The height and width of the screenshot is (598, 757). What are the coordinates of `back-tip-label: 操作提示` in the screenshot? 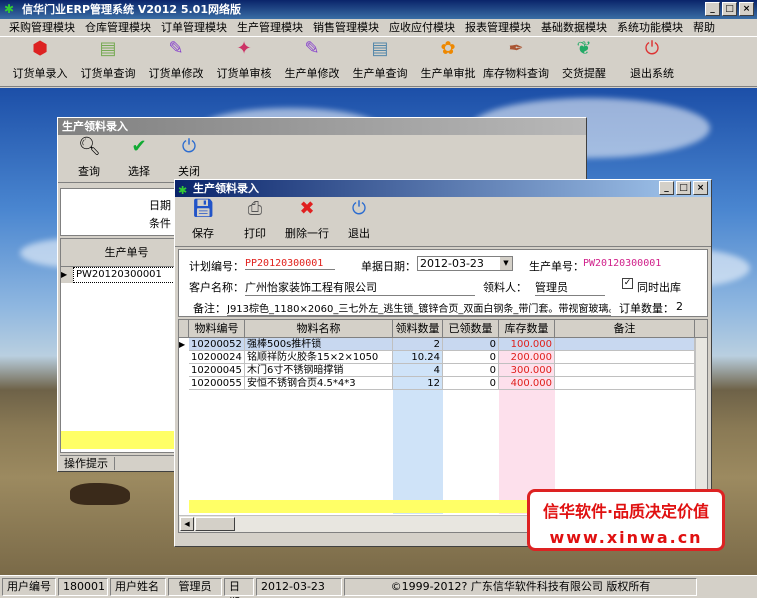 It's located at (87, 463).